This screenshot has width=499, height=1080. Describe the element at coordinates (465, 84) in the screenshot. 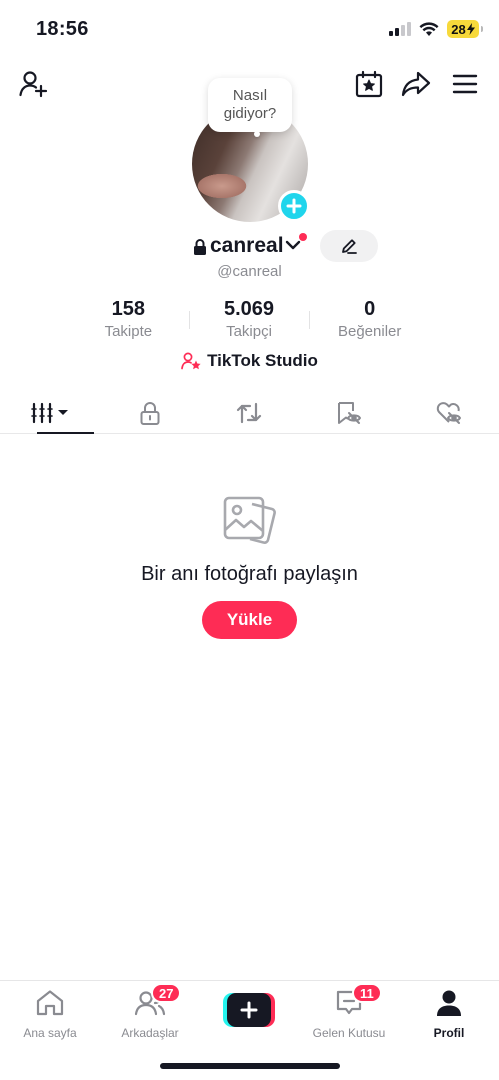

I see `menu-icon` at that location.